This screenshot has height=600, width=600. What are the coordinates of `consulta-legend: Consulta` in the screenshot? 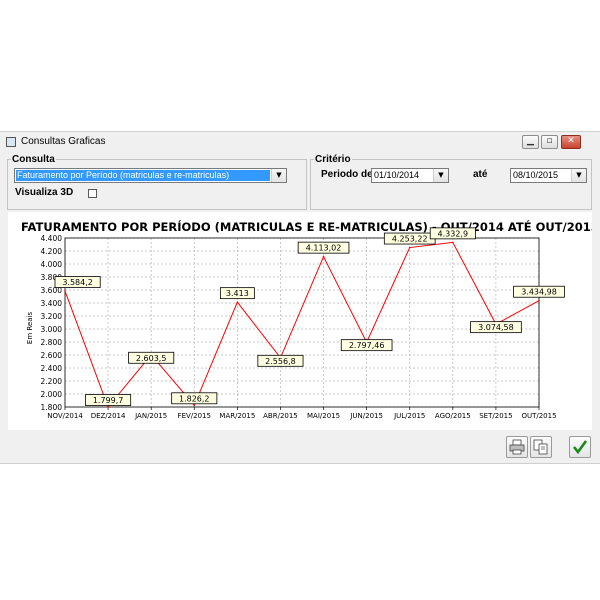 It's located at (33, 159).